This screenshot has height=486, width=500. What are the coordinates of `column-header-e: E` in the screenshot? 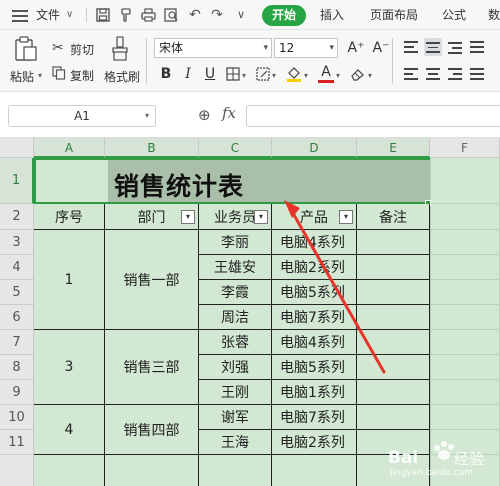 It's located at (393, 148).